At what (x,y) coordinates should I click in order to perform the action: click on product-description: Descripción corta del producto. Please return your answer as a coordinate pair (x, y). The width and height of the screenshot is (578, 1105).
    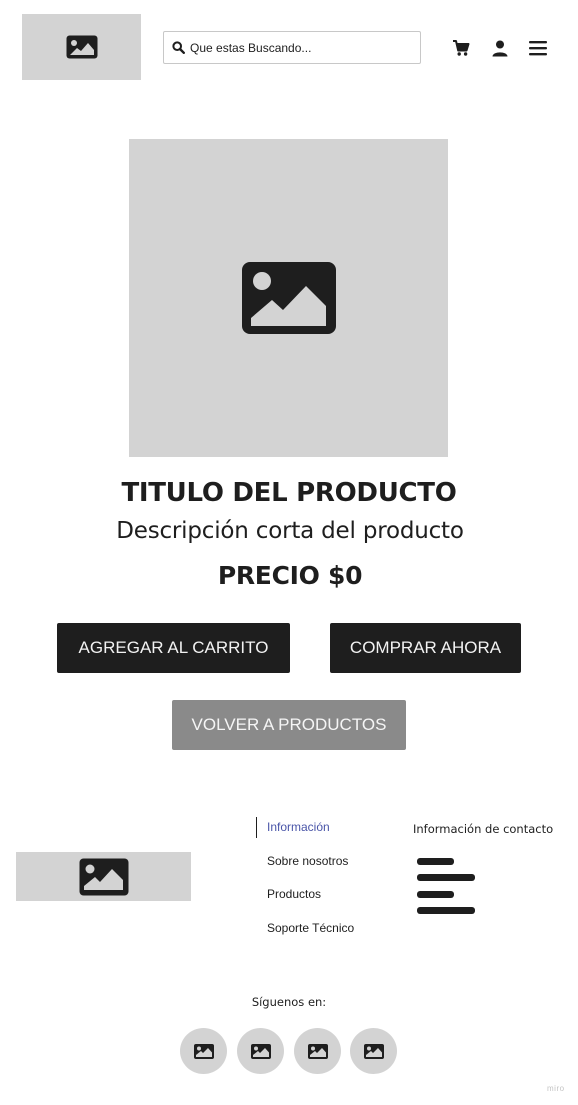
    Looking at the image, I should click on (290, 531).